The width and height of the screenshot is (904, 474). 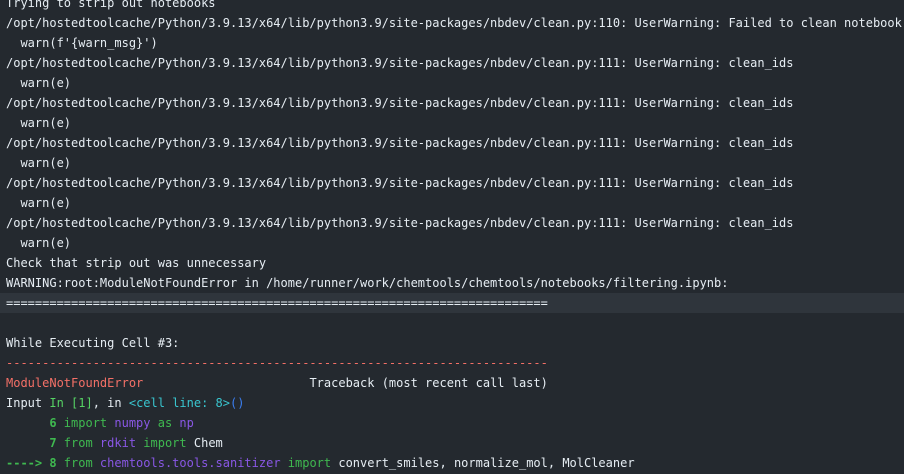 I want to click on input-label: Input, so click(x=28, y=403).